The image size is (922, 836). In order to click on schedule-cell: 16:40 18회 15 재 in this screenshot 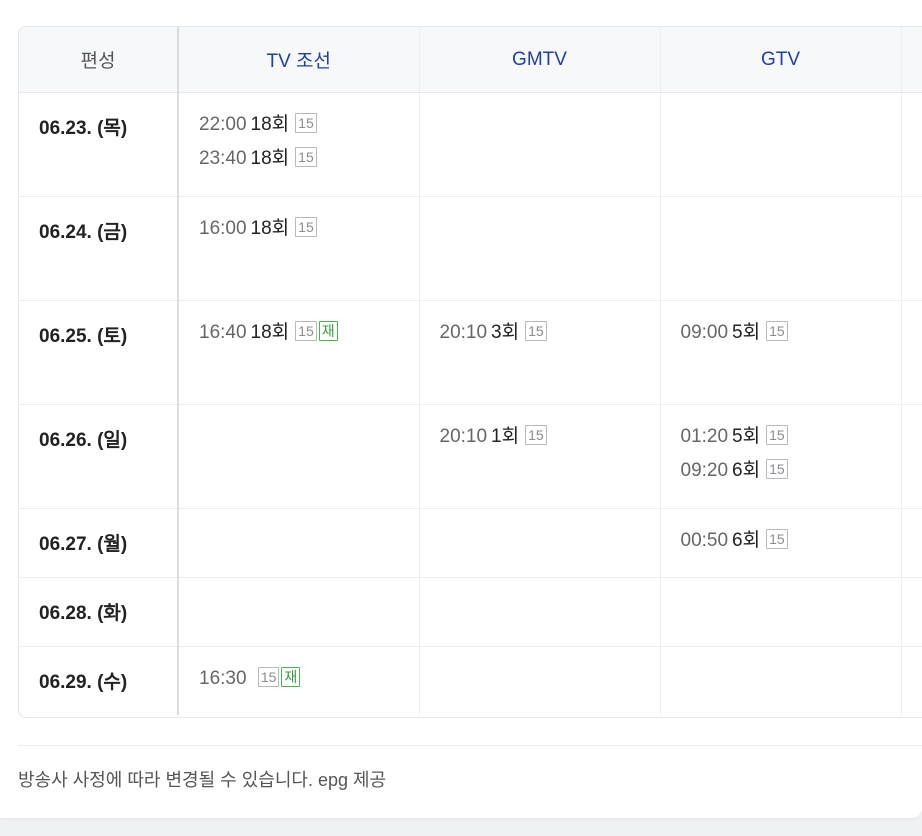, I will do `click(299, 352)`.